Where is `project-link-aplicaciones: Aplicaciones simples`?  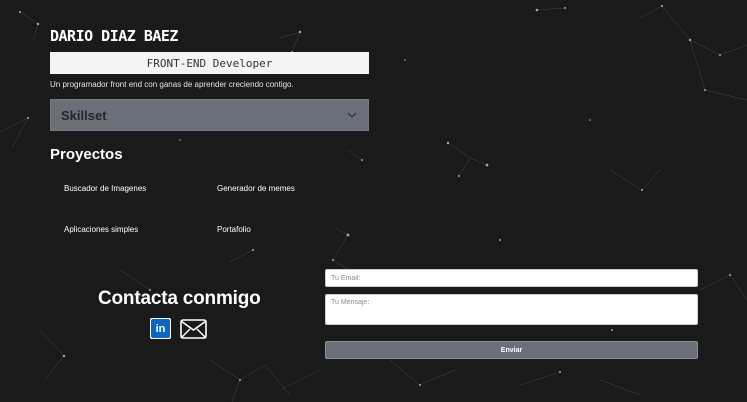
project-link-aplicaciones: Aplicaciones simples is located at coordinates (101, 229).